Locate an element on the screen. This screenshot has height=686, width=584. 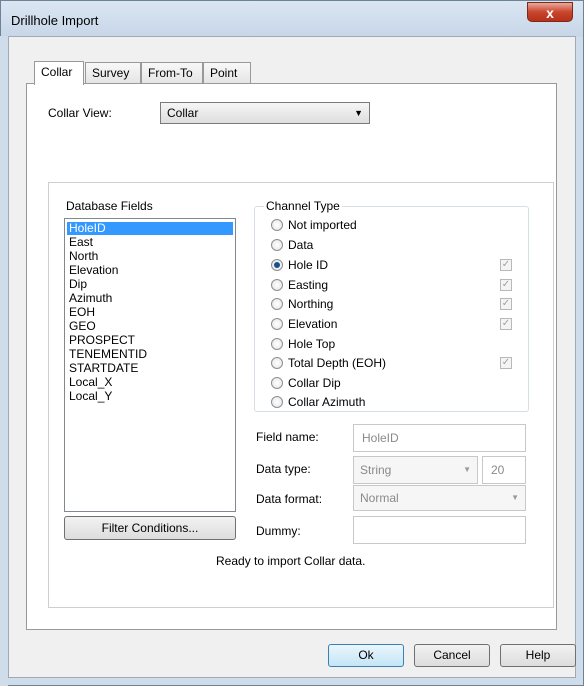
data-format-select: Normal ▼ is located at coordinates (439, 498).